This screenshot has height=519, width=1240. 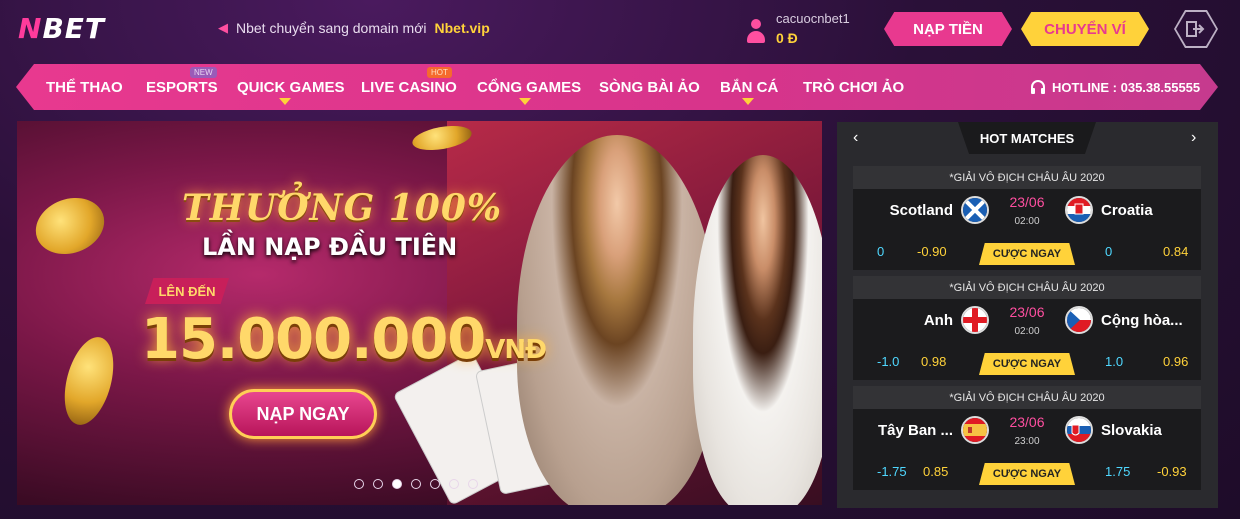 What do you see at coordinates (397, 484) in the screenshot?
I see `carousel-dot-active` at bounding box center [397, 484].